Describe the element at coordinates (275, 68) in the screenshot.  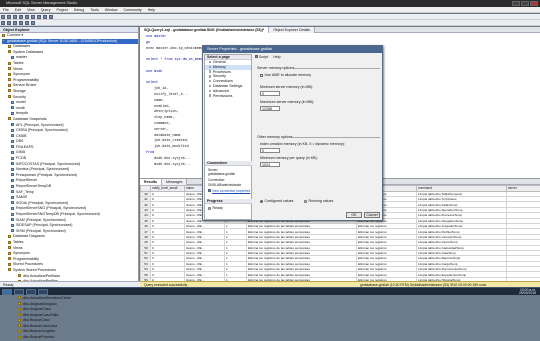
I see `server-memory-options-label: Server memory options` at that location.